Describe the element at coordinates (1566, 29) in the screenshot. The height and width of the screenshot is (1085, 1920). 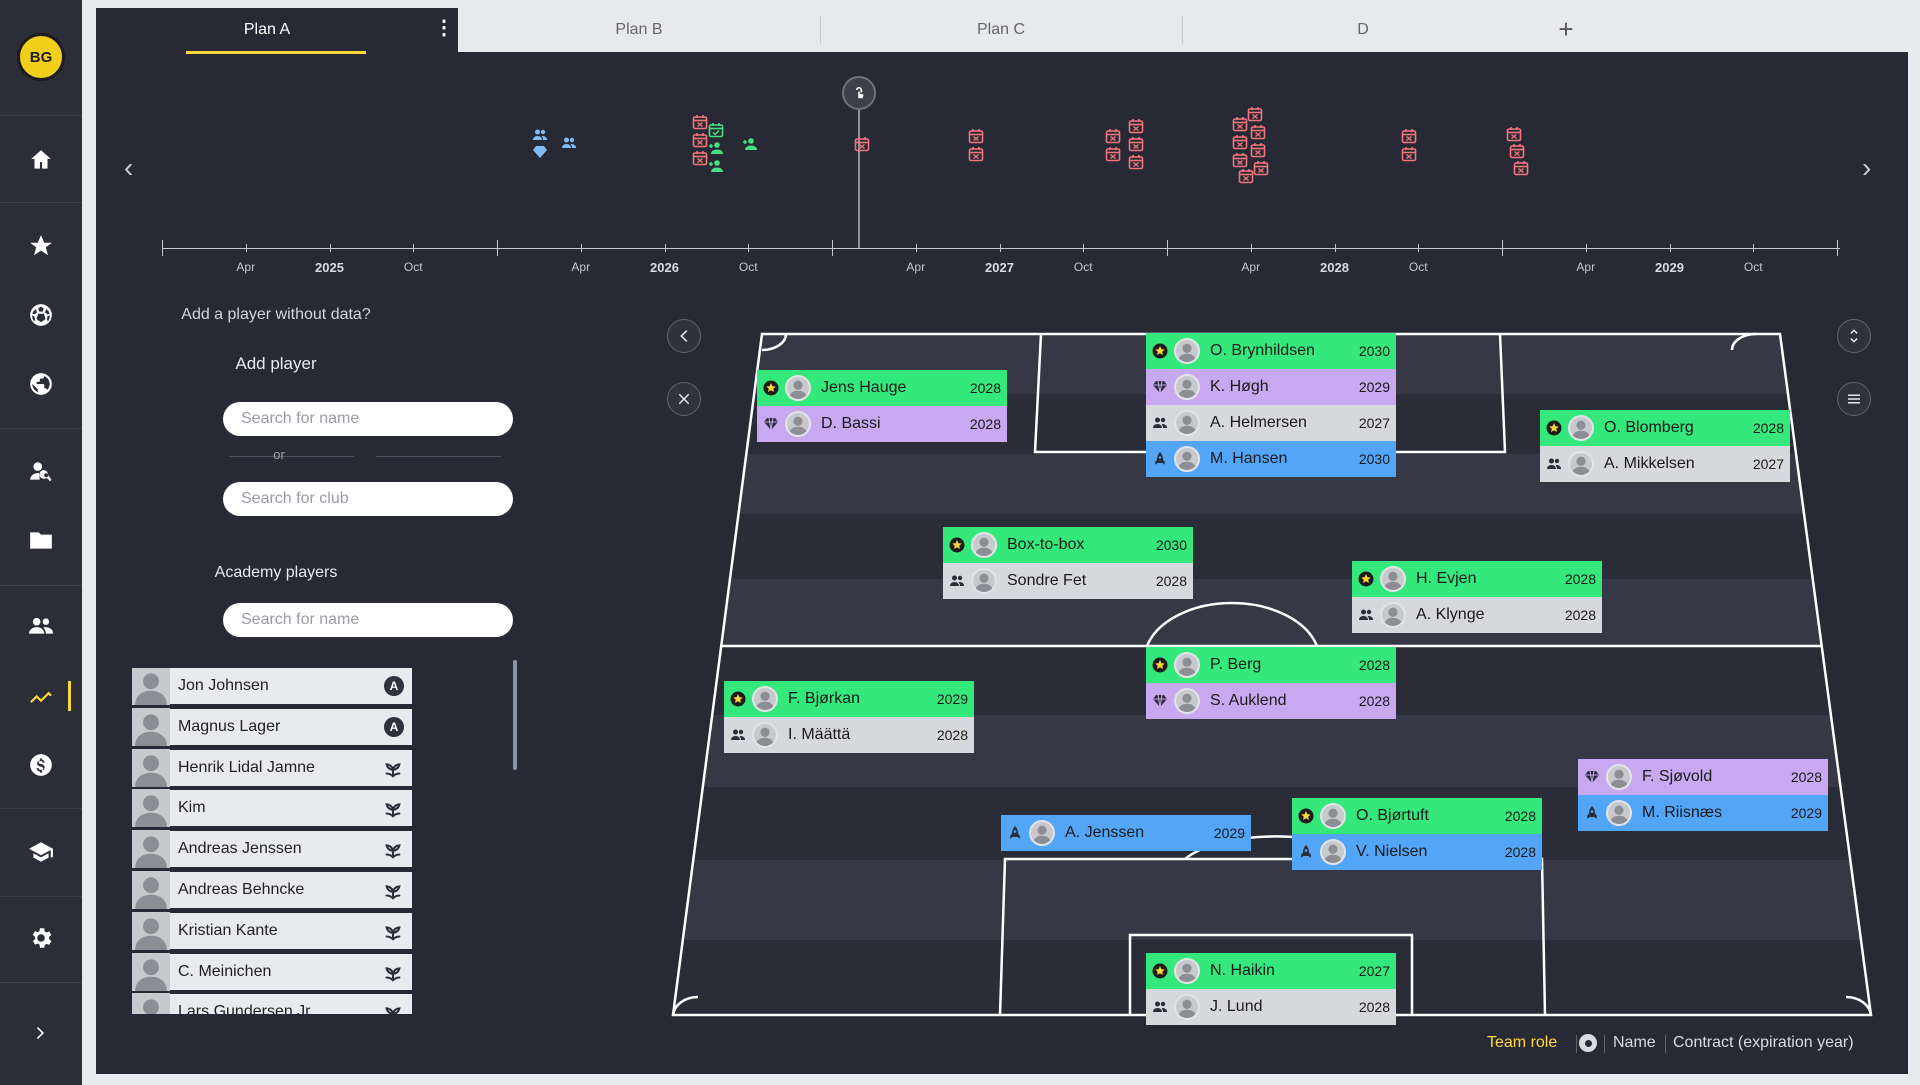
I see `add-tab-icon: +` at that location.